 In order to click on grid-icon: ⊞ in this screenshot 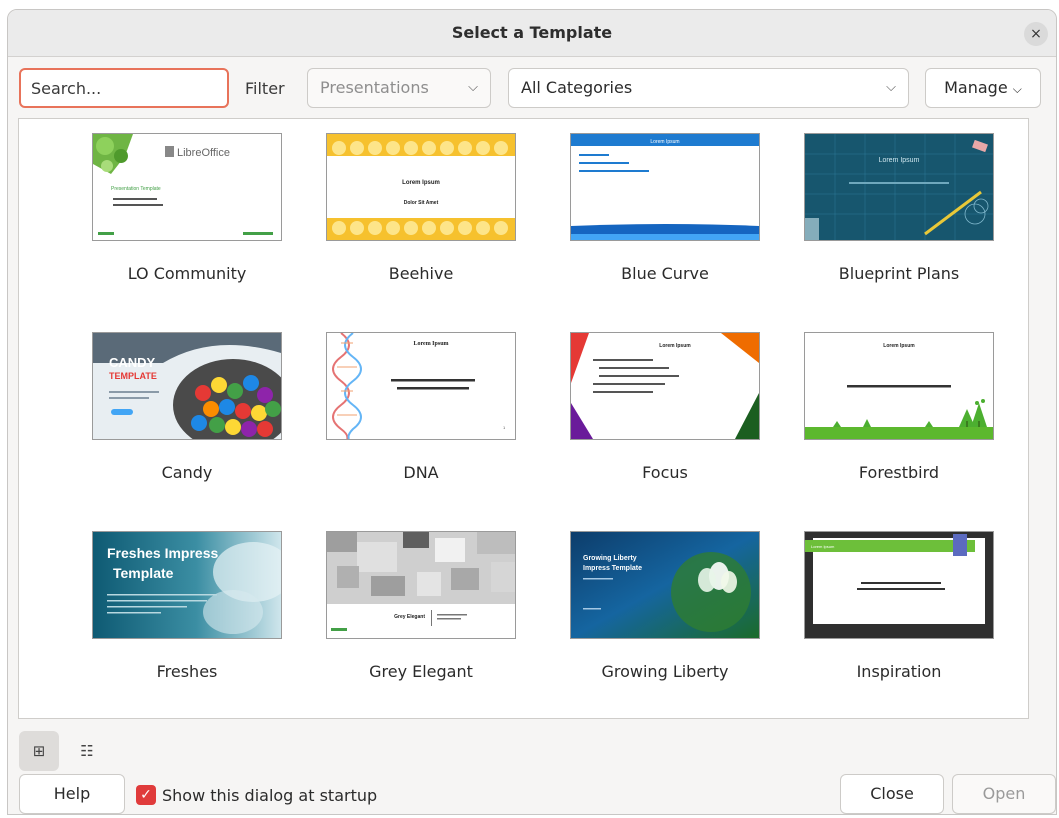, I will do `click(39, 751)`.